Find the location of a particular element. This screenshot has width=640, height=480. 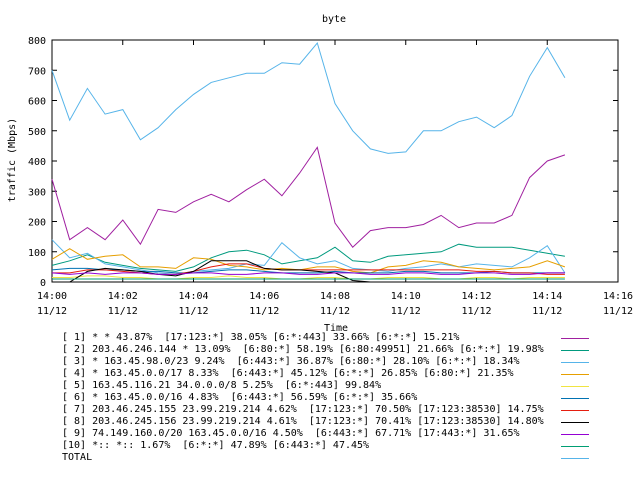

y-tick-label: 400 is located at coordinates (37, 162).